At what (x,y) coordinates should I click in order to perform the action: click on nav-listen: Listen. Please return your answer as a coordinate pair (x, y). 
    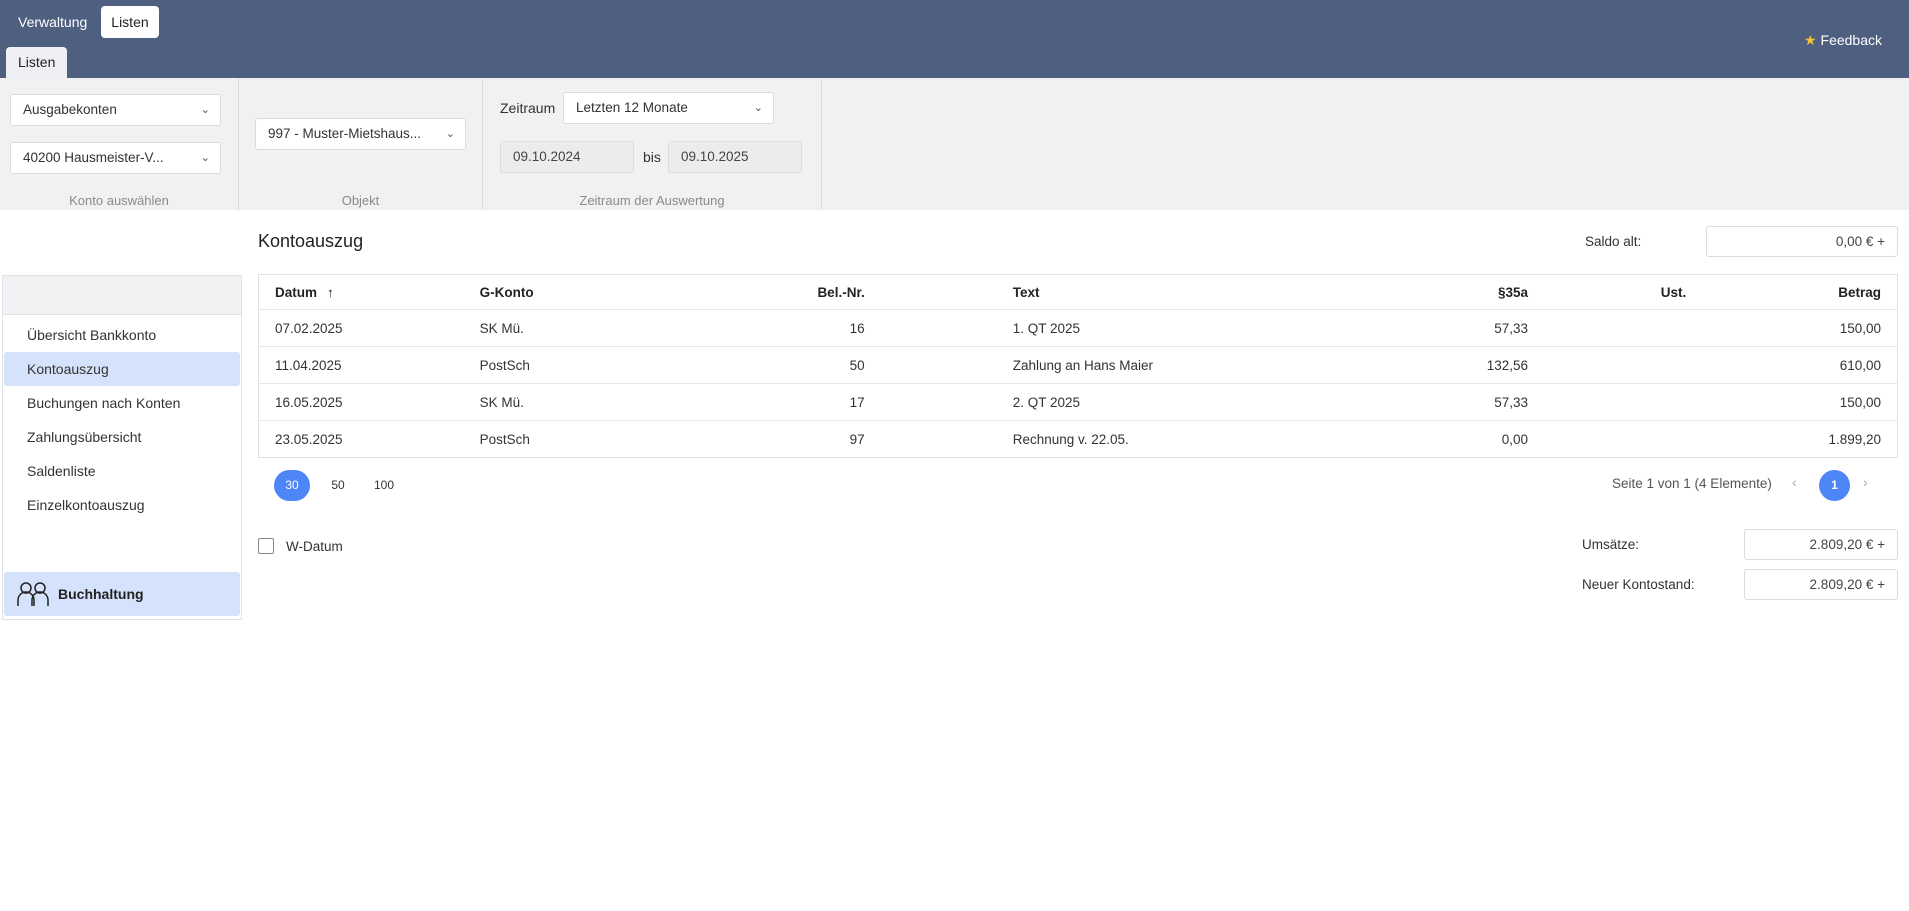
    Looking at the image, I should click on (130, 22).